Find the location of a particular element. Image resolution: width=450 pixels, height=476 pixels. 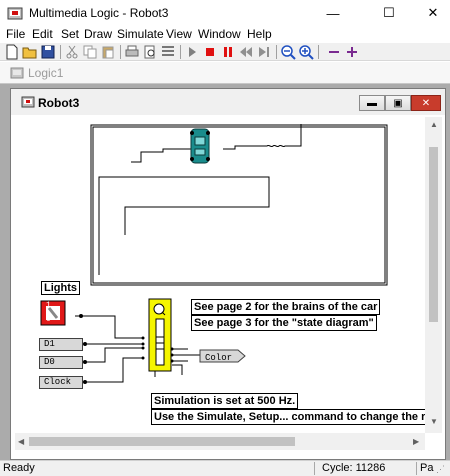

print-preview-icon is located at coordinates (150, 52).